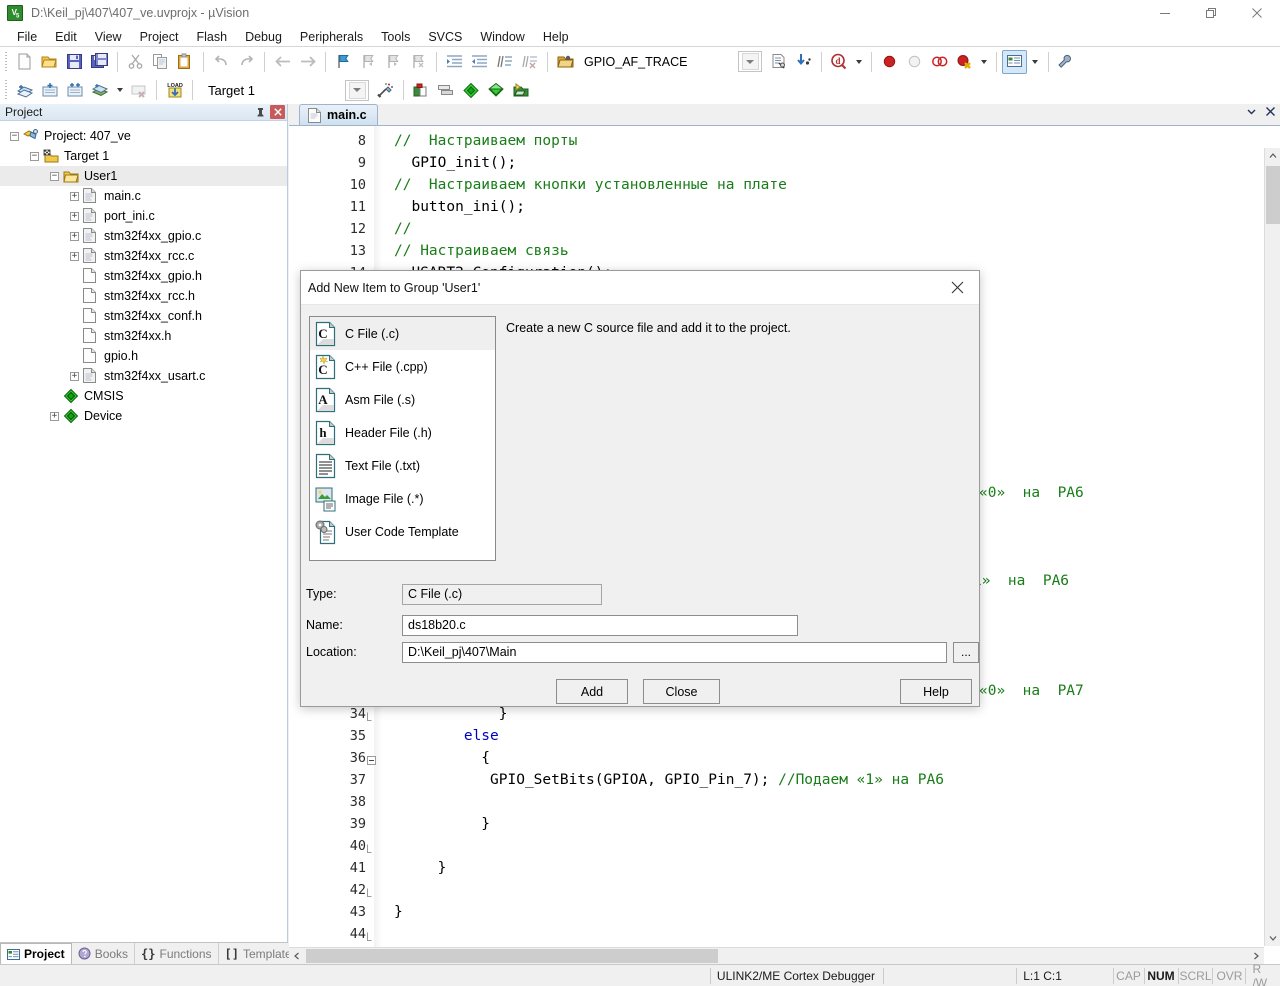 This screenshot has width=1280, height=986. I want to click on tab-books: Books, so click(104, 953).